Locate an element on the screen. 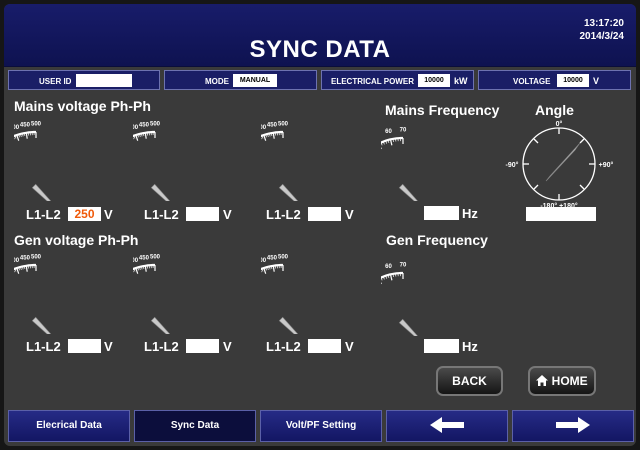  nav-sync-data: Sync Data is located at coordinates (195, 426).